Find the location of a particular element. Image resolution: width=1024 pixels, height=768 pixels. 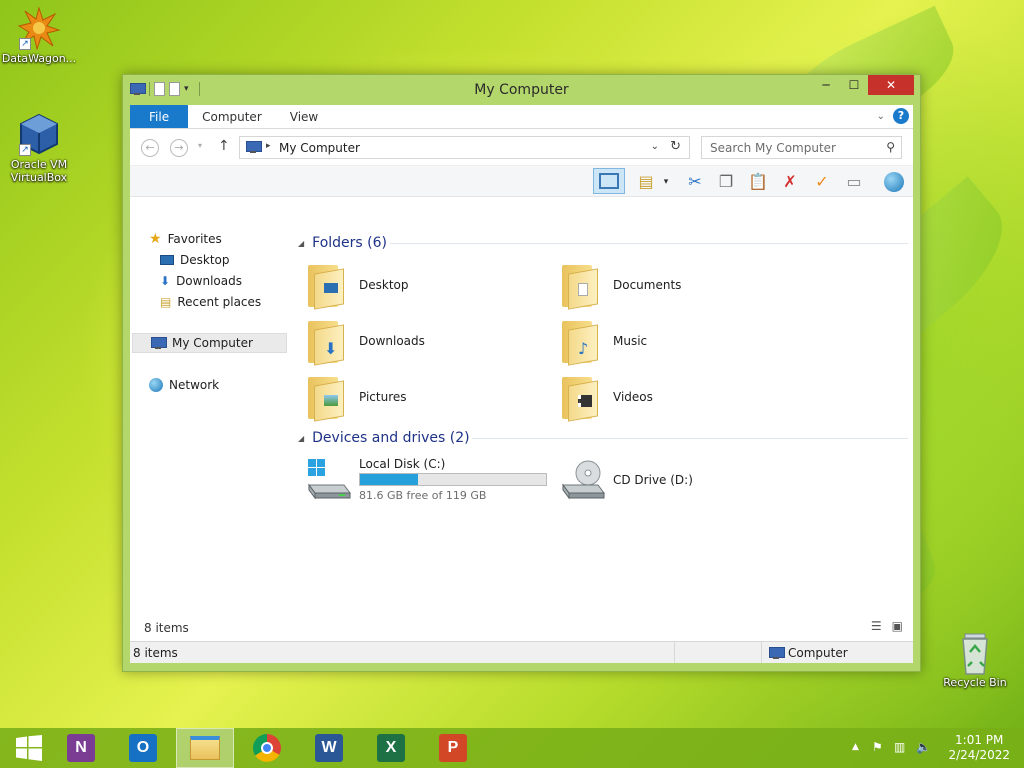

tab-file: File is located at coordinates (159, 116).